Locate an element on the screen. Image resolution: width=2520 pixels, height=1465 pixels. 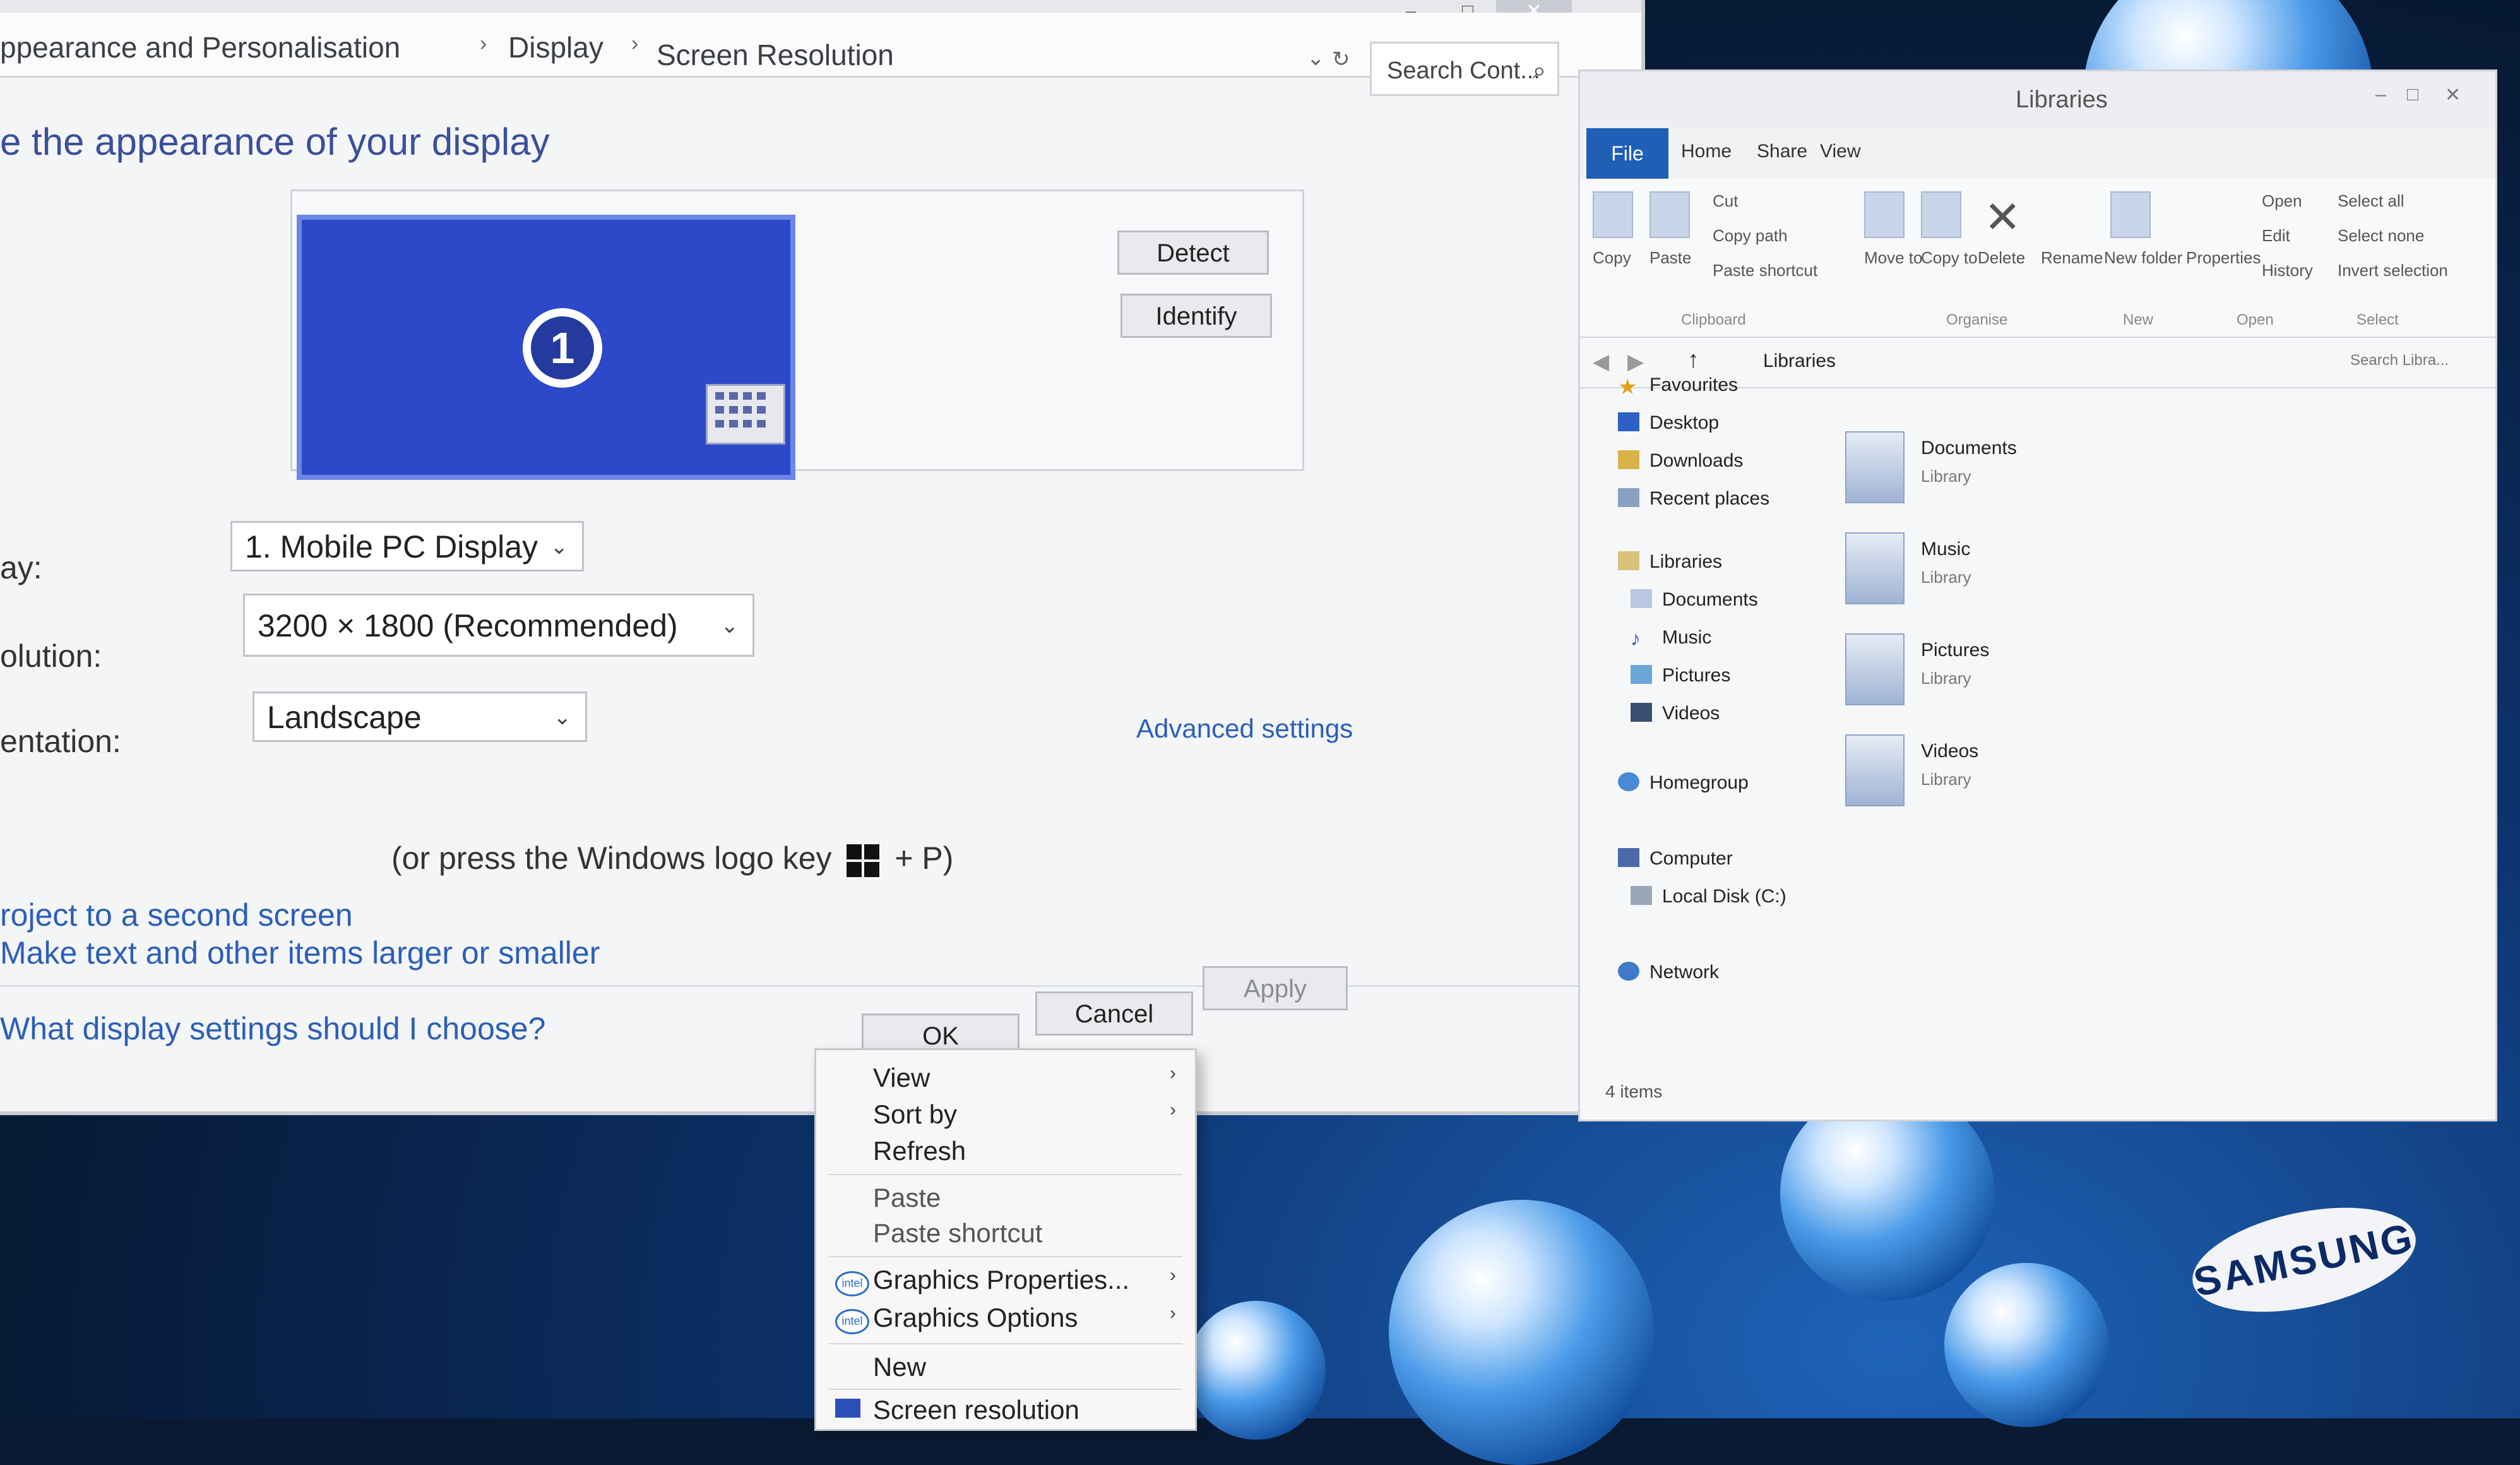
nav-recent-places: Recent places is located at coordinates (1709, 499).